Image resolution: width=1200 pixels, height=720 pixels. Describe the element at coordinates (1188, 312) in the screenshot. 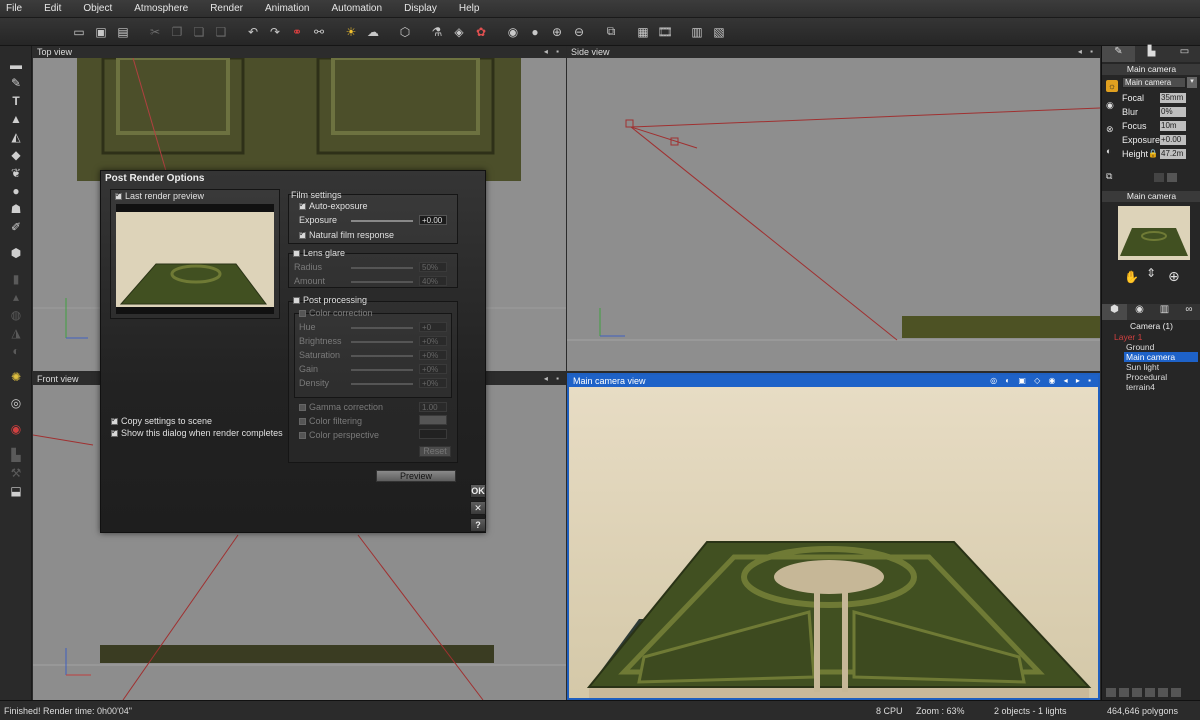

I see `links-tab-icon: ∞` at that location.